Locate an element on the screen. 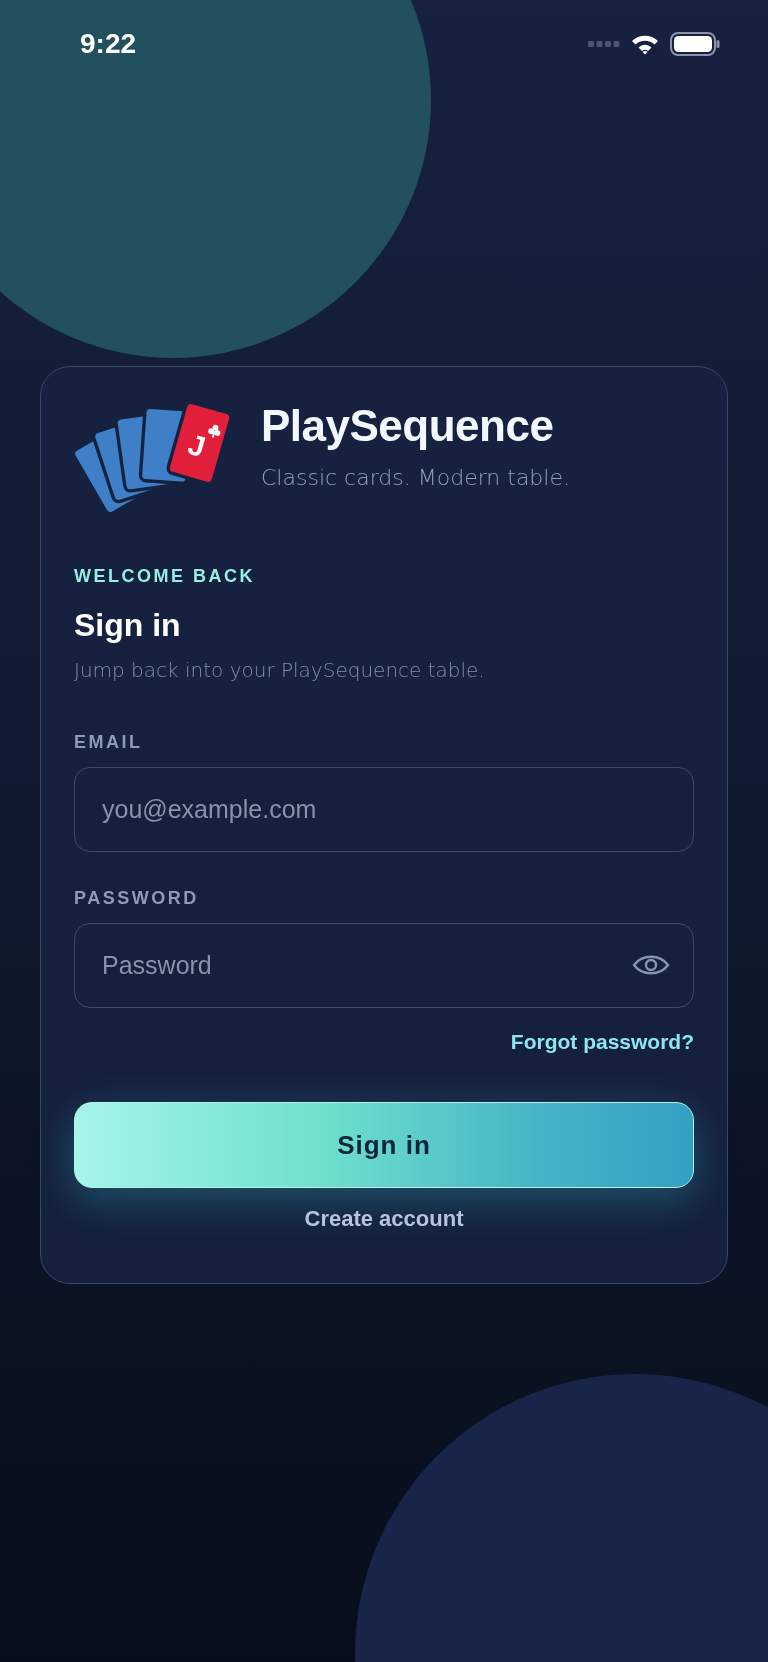  app-tagline: Classic cards. Modern table. is located at coordinates (415, 477).